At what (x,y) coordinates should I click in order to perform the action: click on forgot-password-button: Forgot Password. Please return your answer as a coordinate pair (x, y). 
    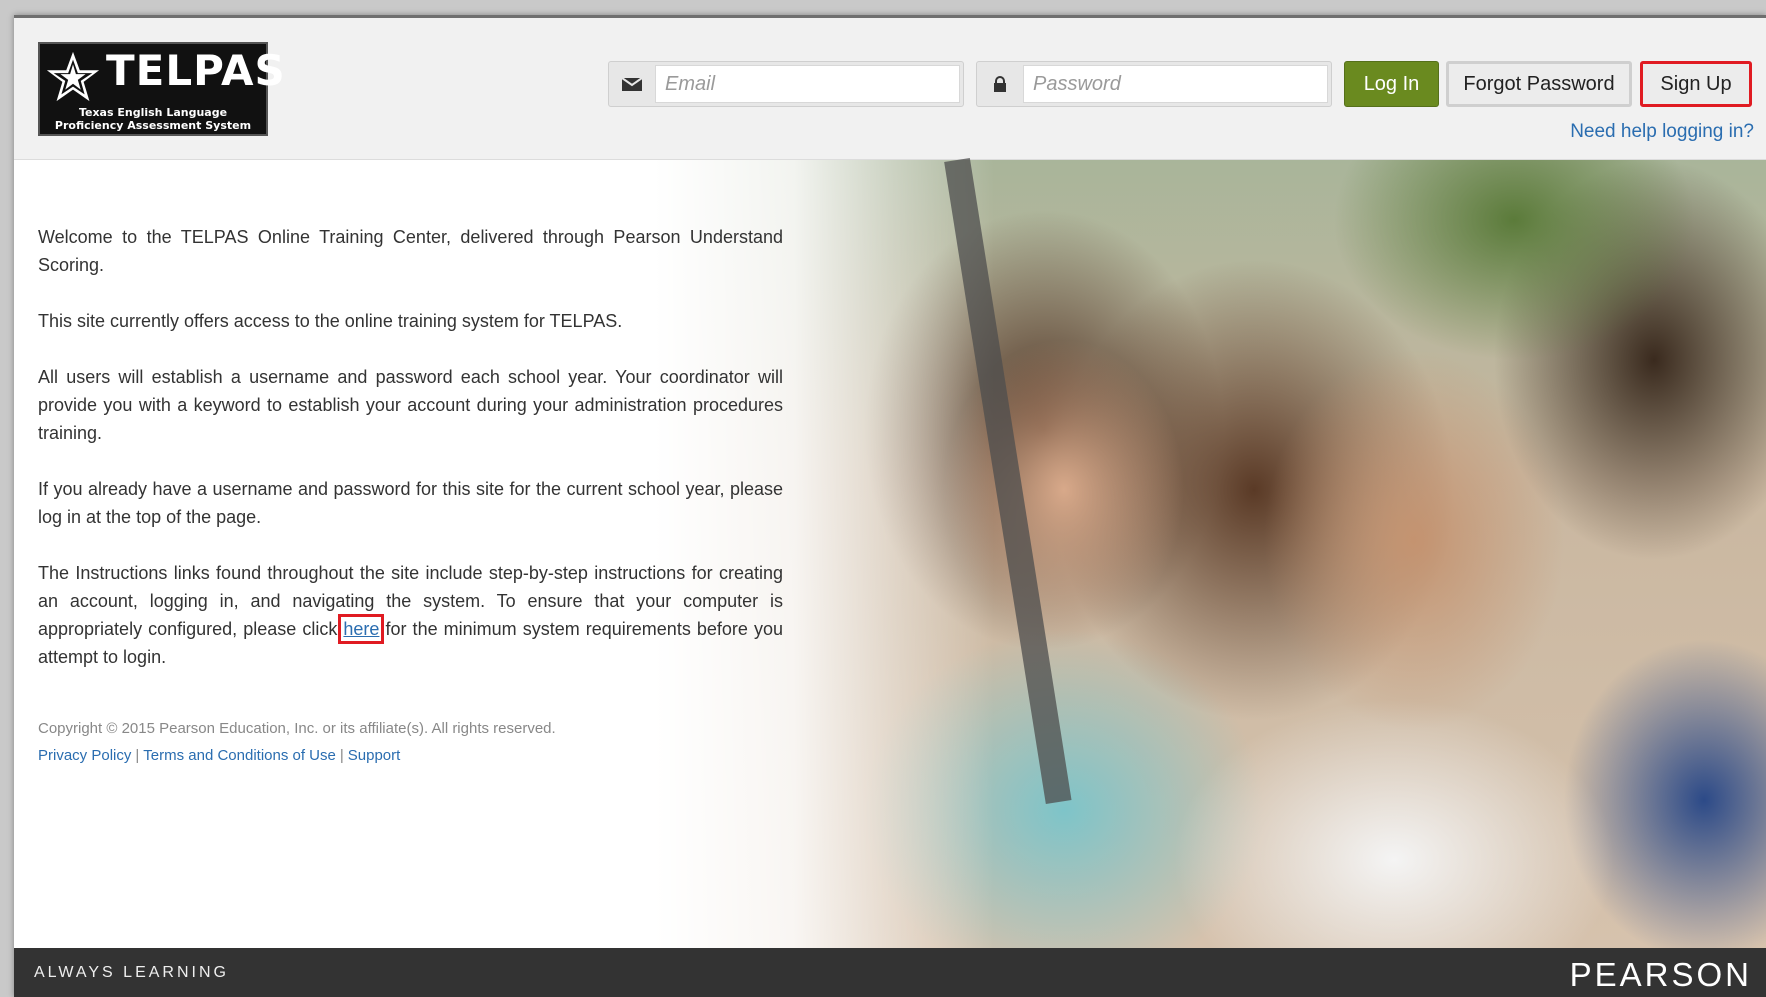
    Looking at the image, I should click on (1539, 84).